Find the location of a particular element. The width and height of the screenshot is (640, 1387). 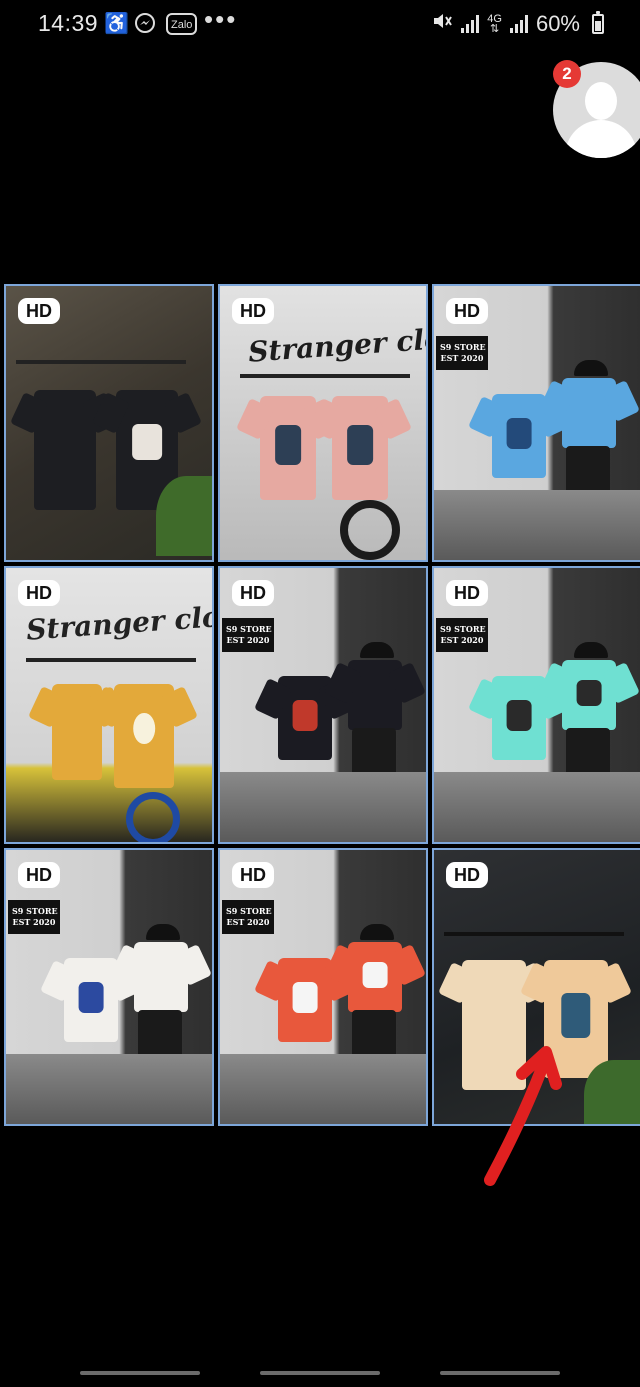

accessibility-icon: ♿ is located at coordinates (116, 24).